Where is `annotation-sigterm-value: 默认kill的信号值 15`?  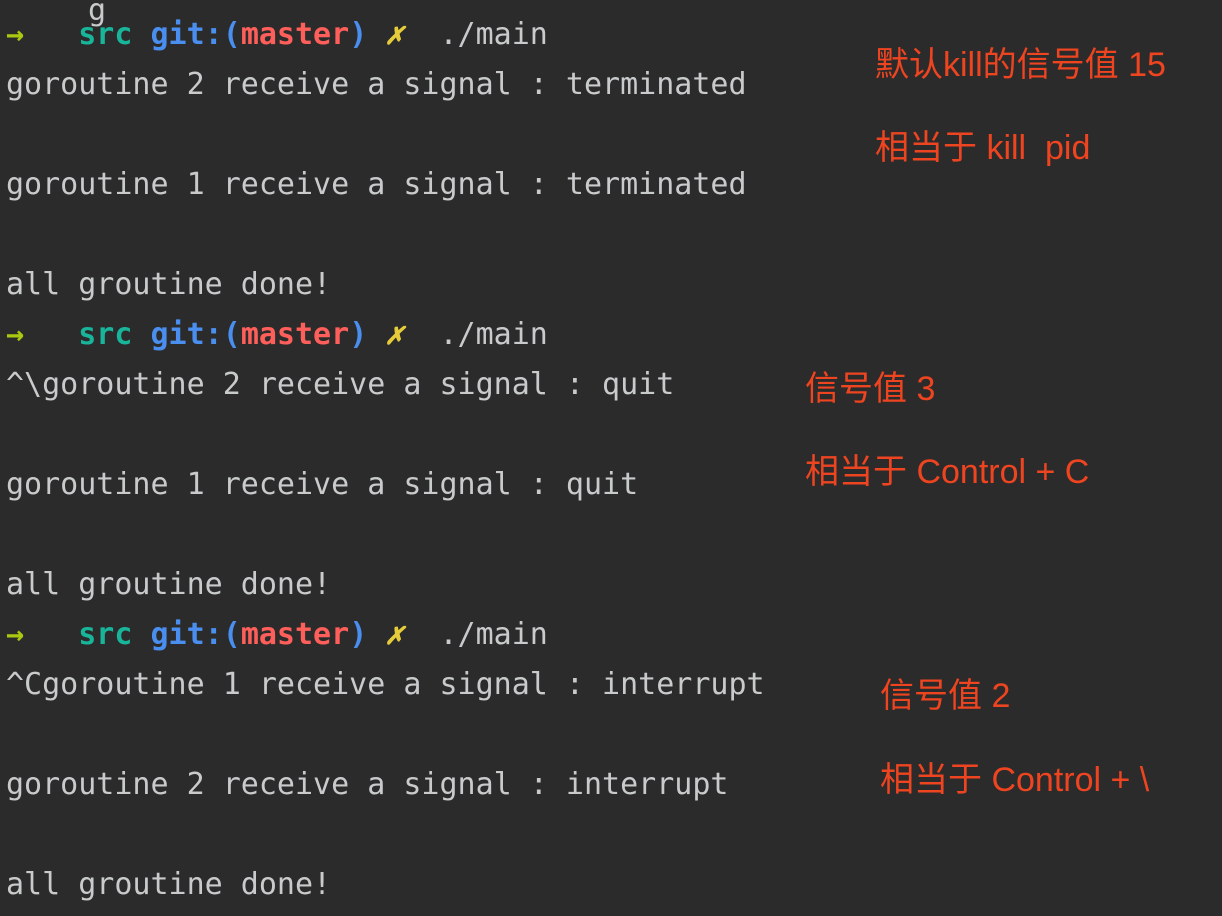 annotation-sigterm-value: 默认kill的信号值 15 is located at coordinates (1020, 65).